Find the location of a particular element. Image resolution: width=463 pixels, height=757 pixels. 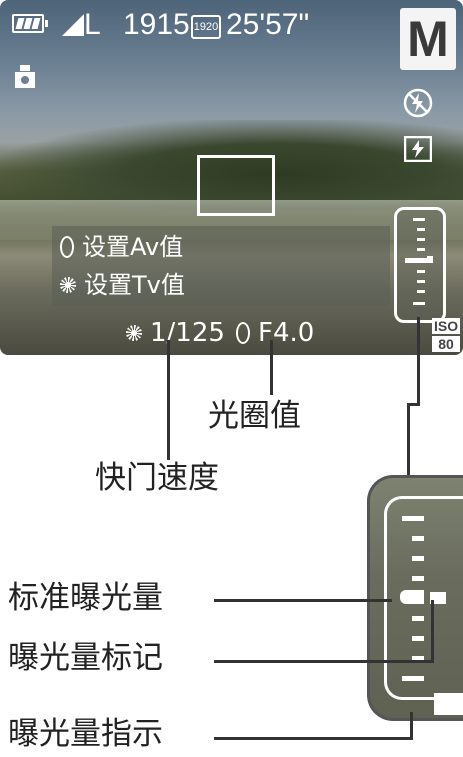

menu-item-set-av: 设置Av值 is located at coordinates (121, 247).